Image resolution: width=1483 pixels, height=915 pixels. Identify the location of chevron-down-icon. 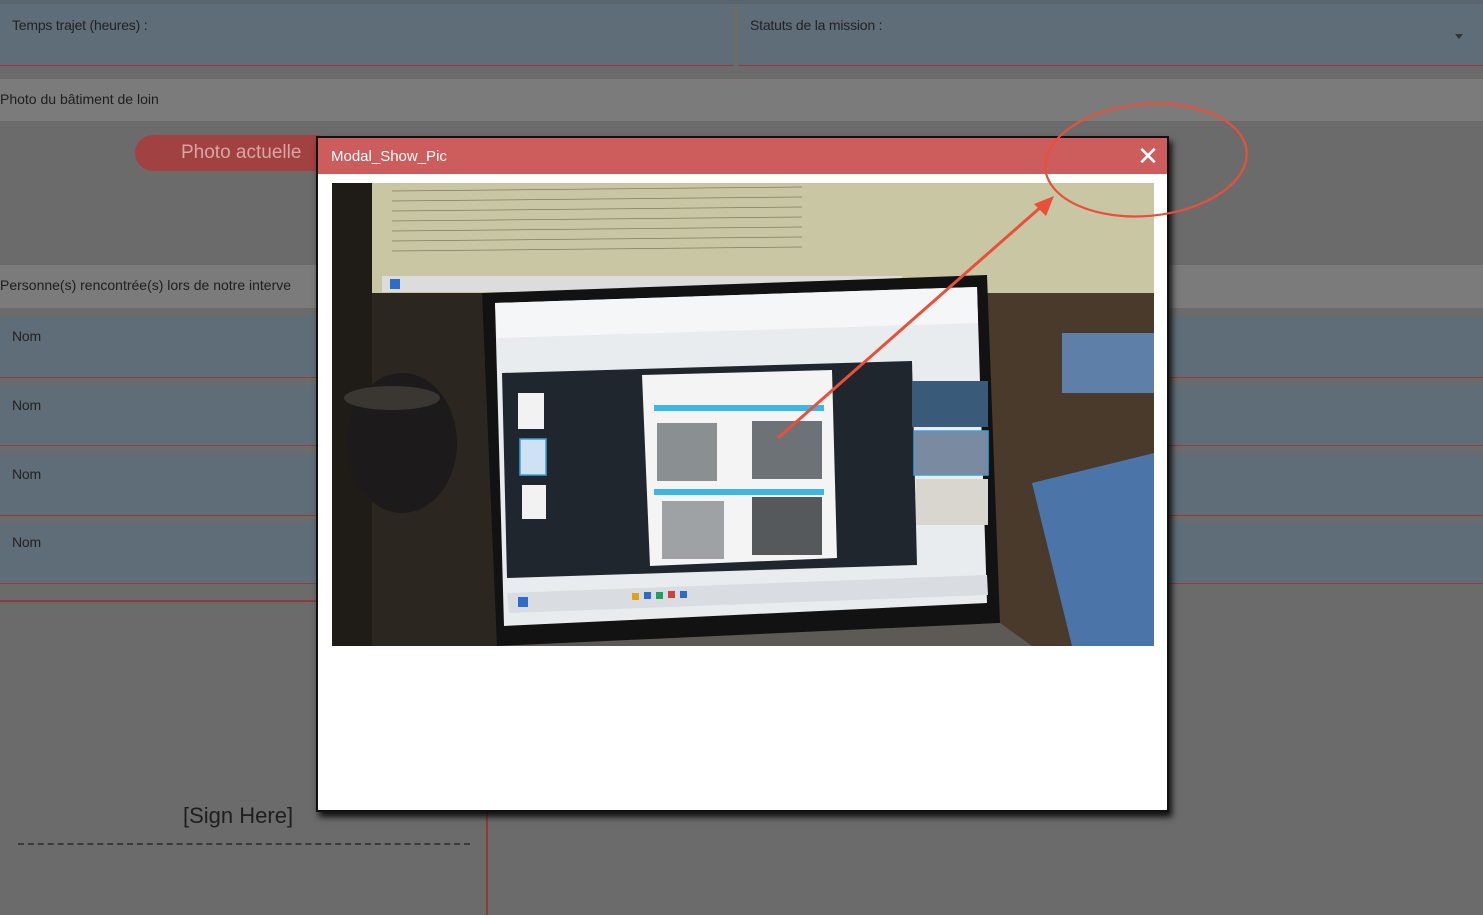
(1459, 36).